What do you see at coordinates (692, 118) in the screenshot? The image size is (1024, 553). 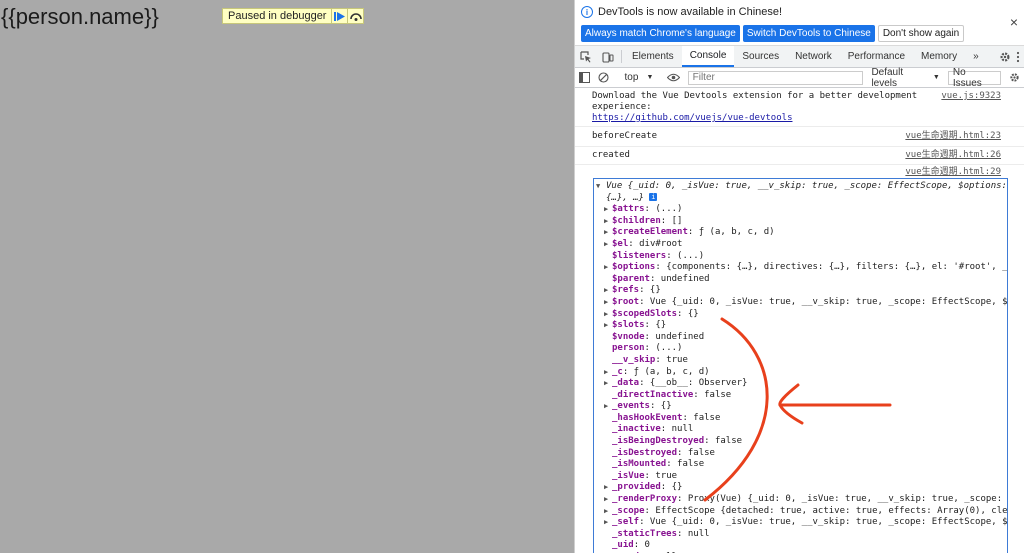 I see `devtools-link: https://github.com/vuejs/vue-devtools` at bounding box center [692, 118].